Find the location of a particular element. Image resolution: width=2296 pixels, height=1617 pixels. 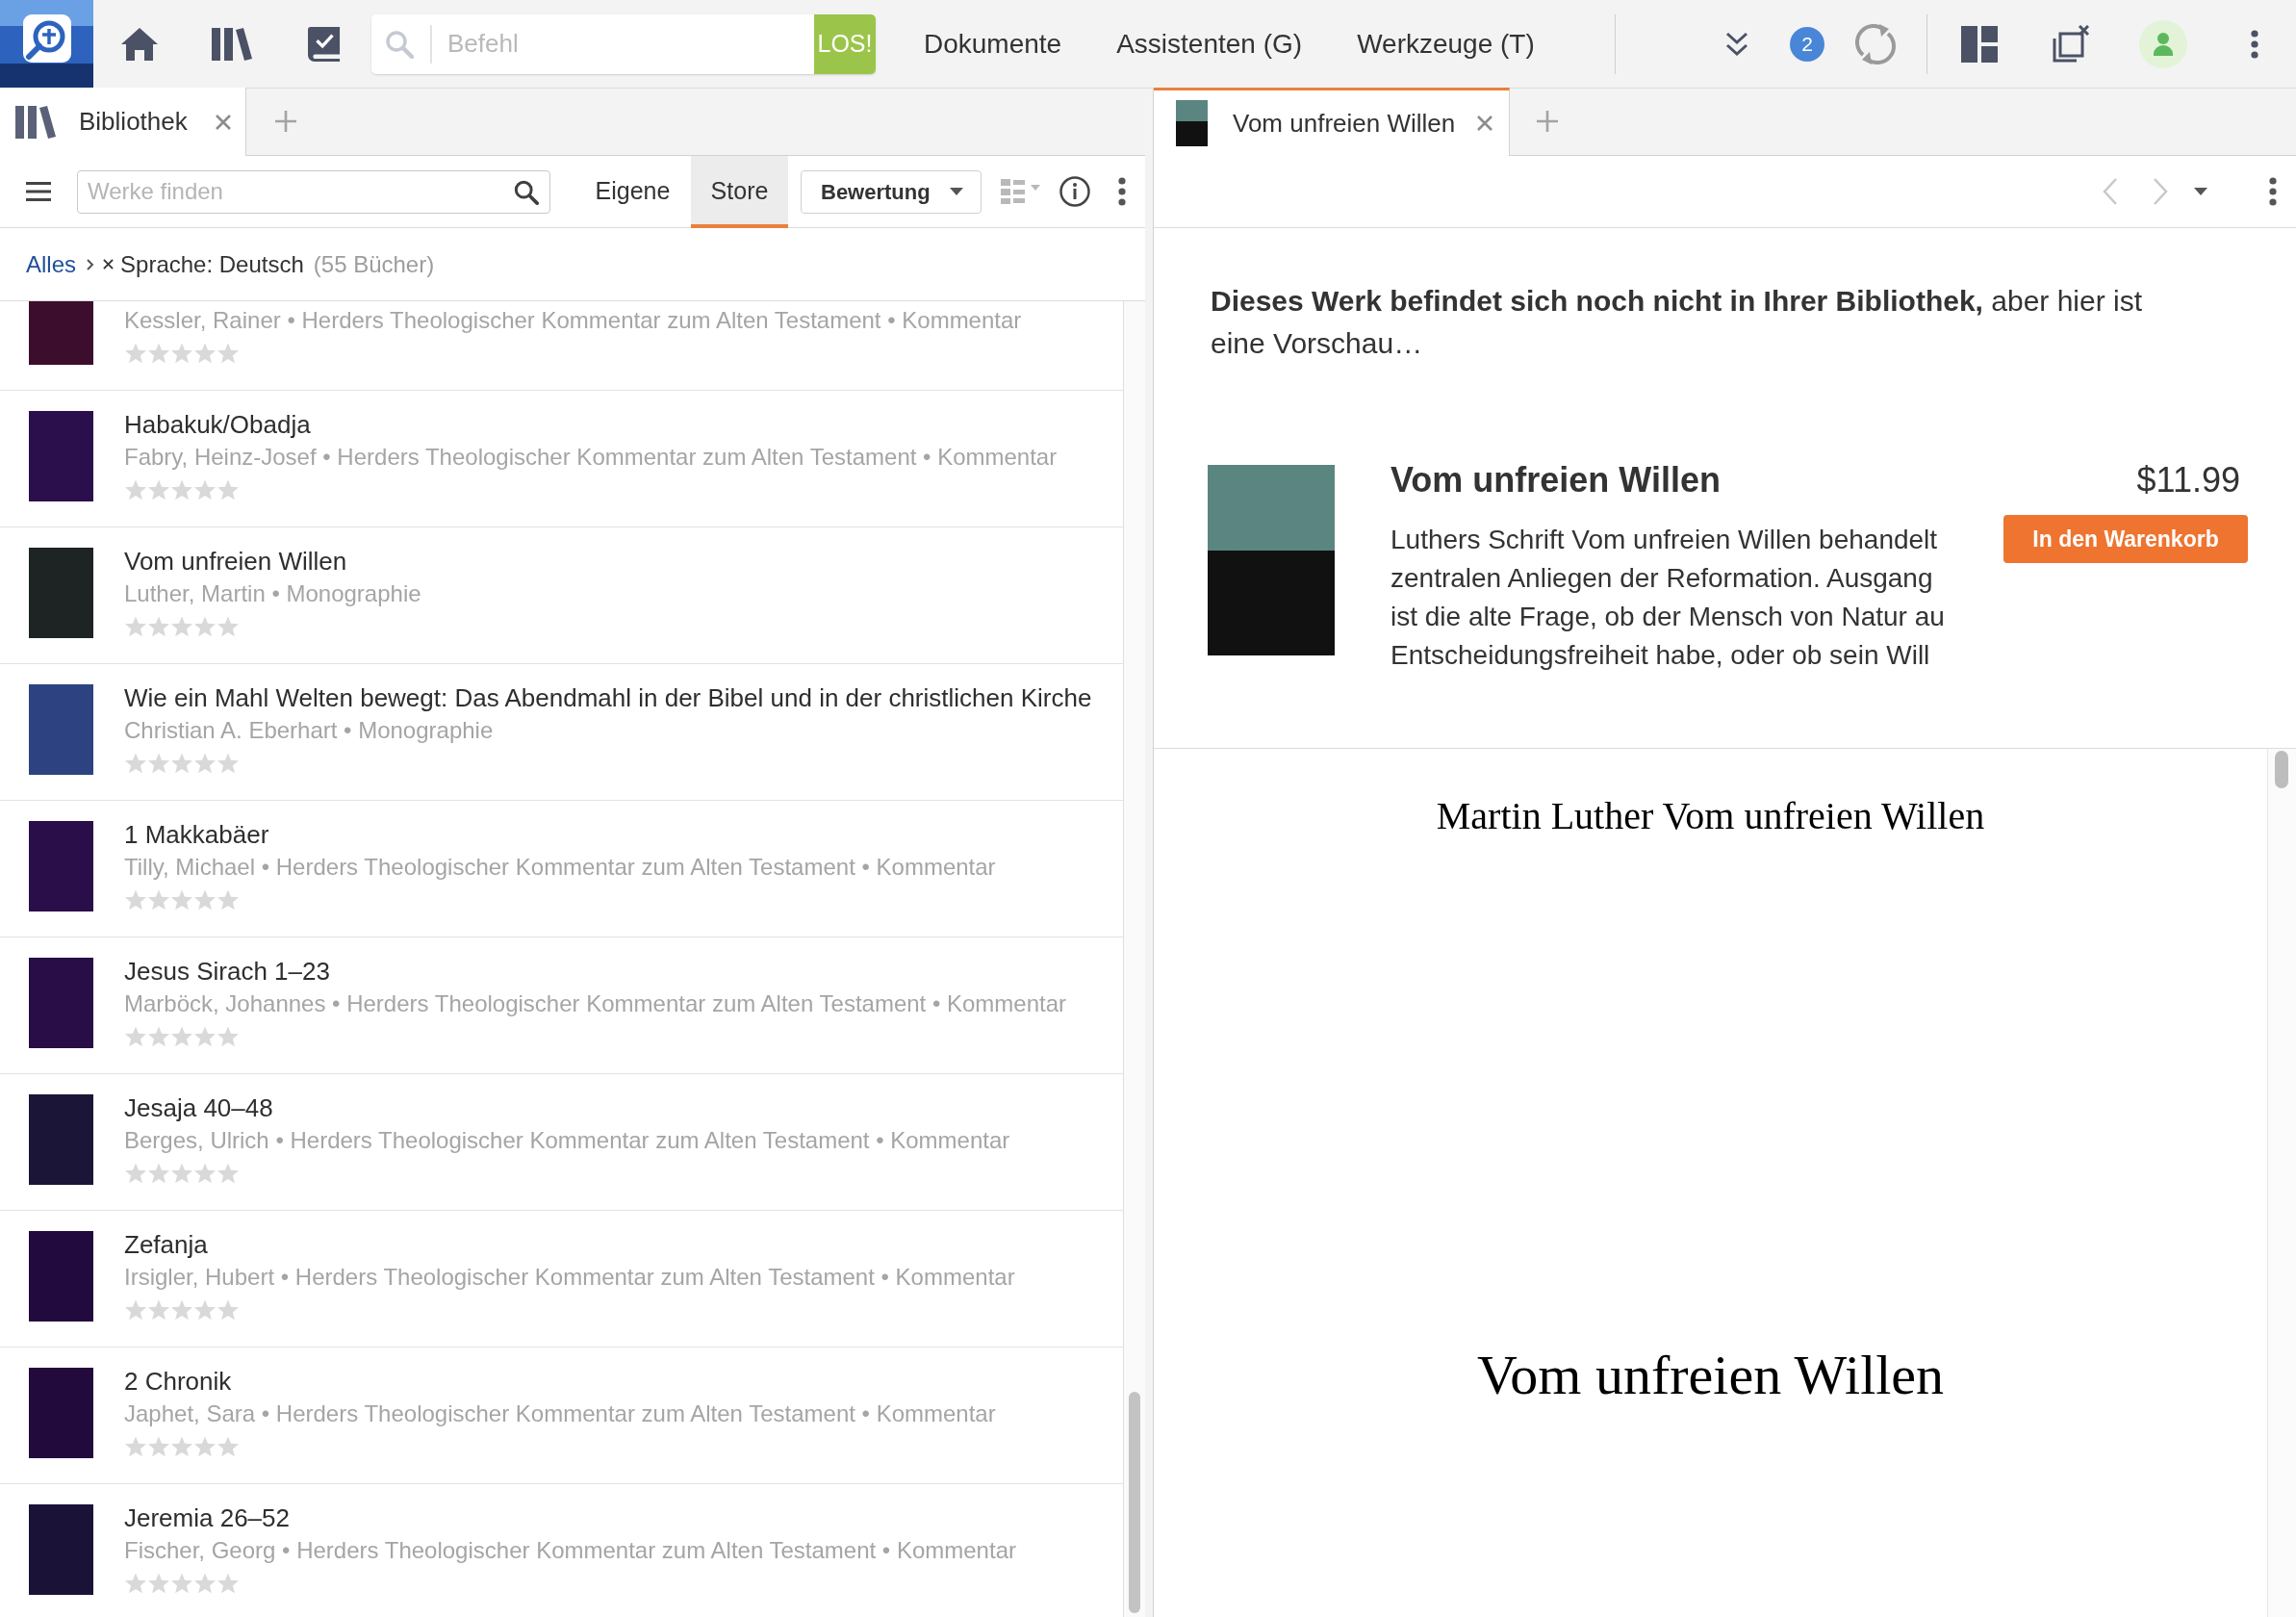

sort-dropdown: Bewertung is located at coordinates (891, 191).